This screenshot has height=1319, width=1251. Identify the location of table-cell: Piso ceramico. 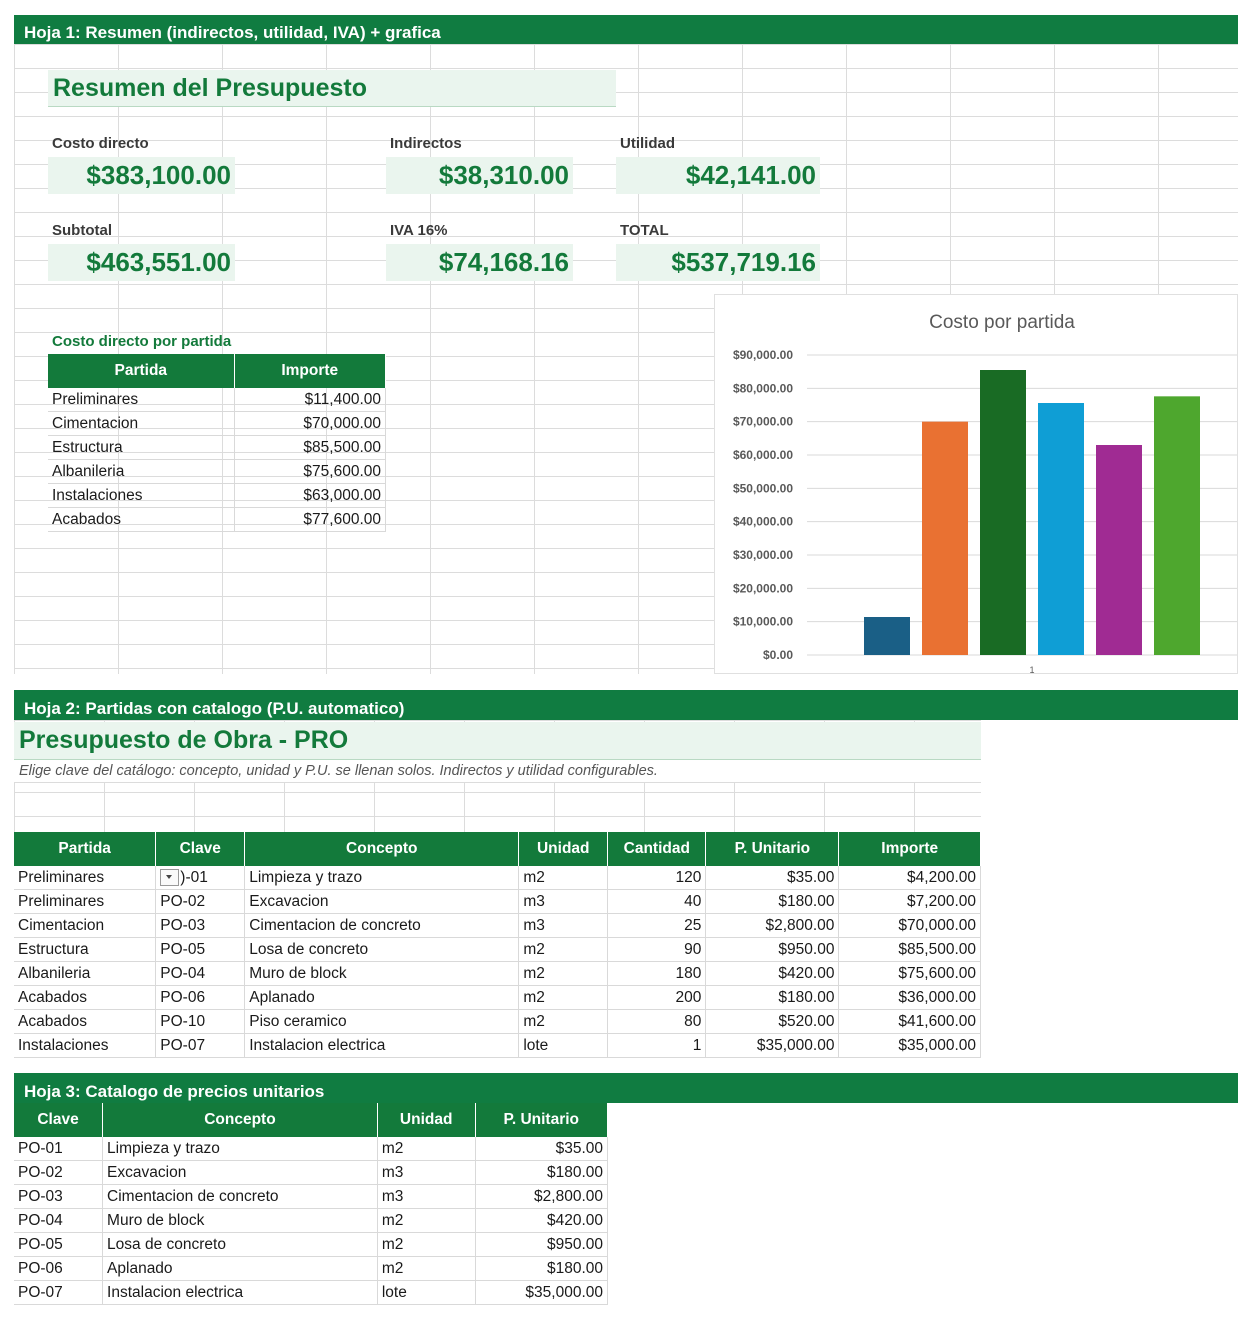
(382, 1021).